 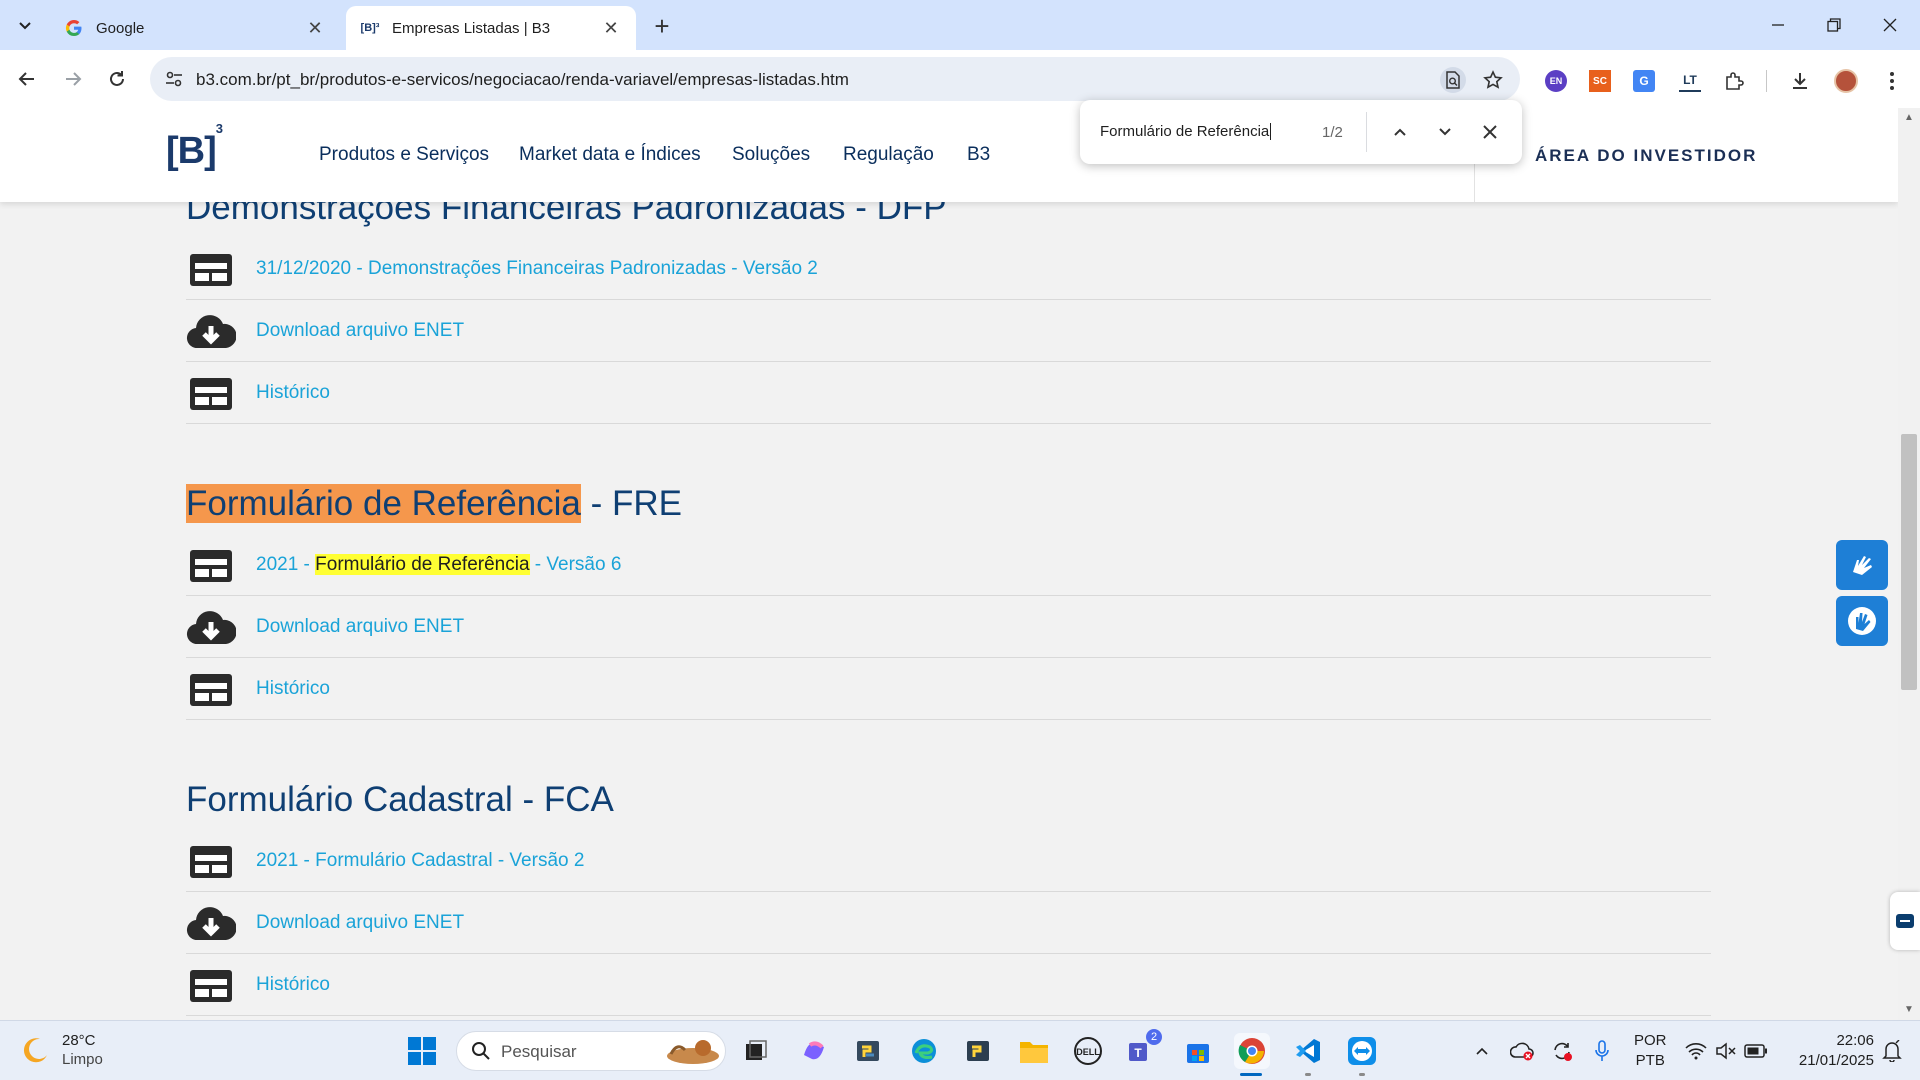 What do you see at coordinates (194, 147) in the screenshot?
I see `b3-logo: [B]3` at bounding box center [194, 147].